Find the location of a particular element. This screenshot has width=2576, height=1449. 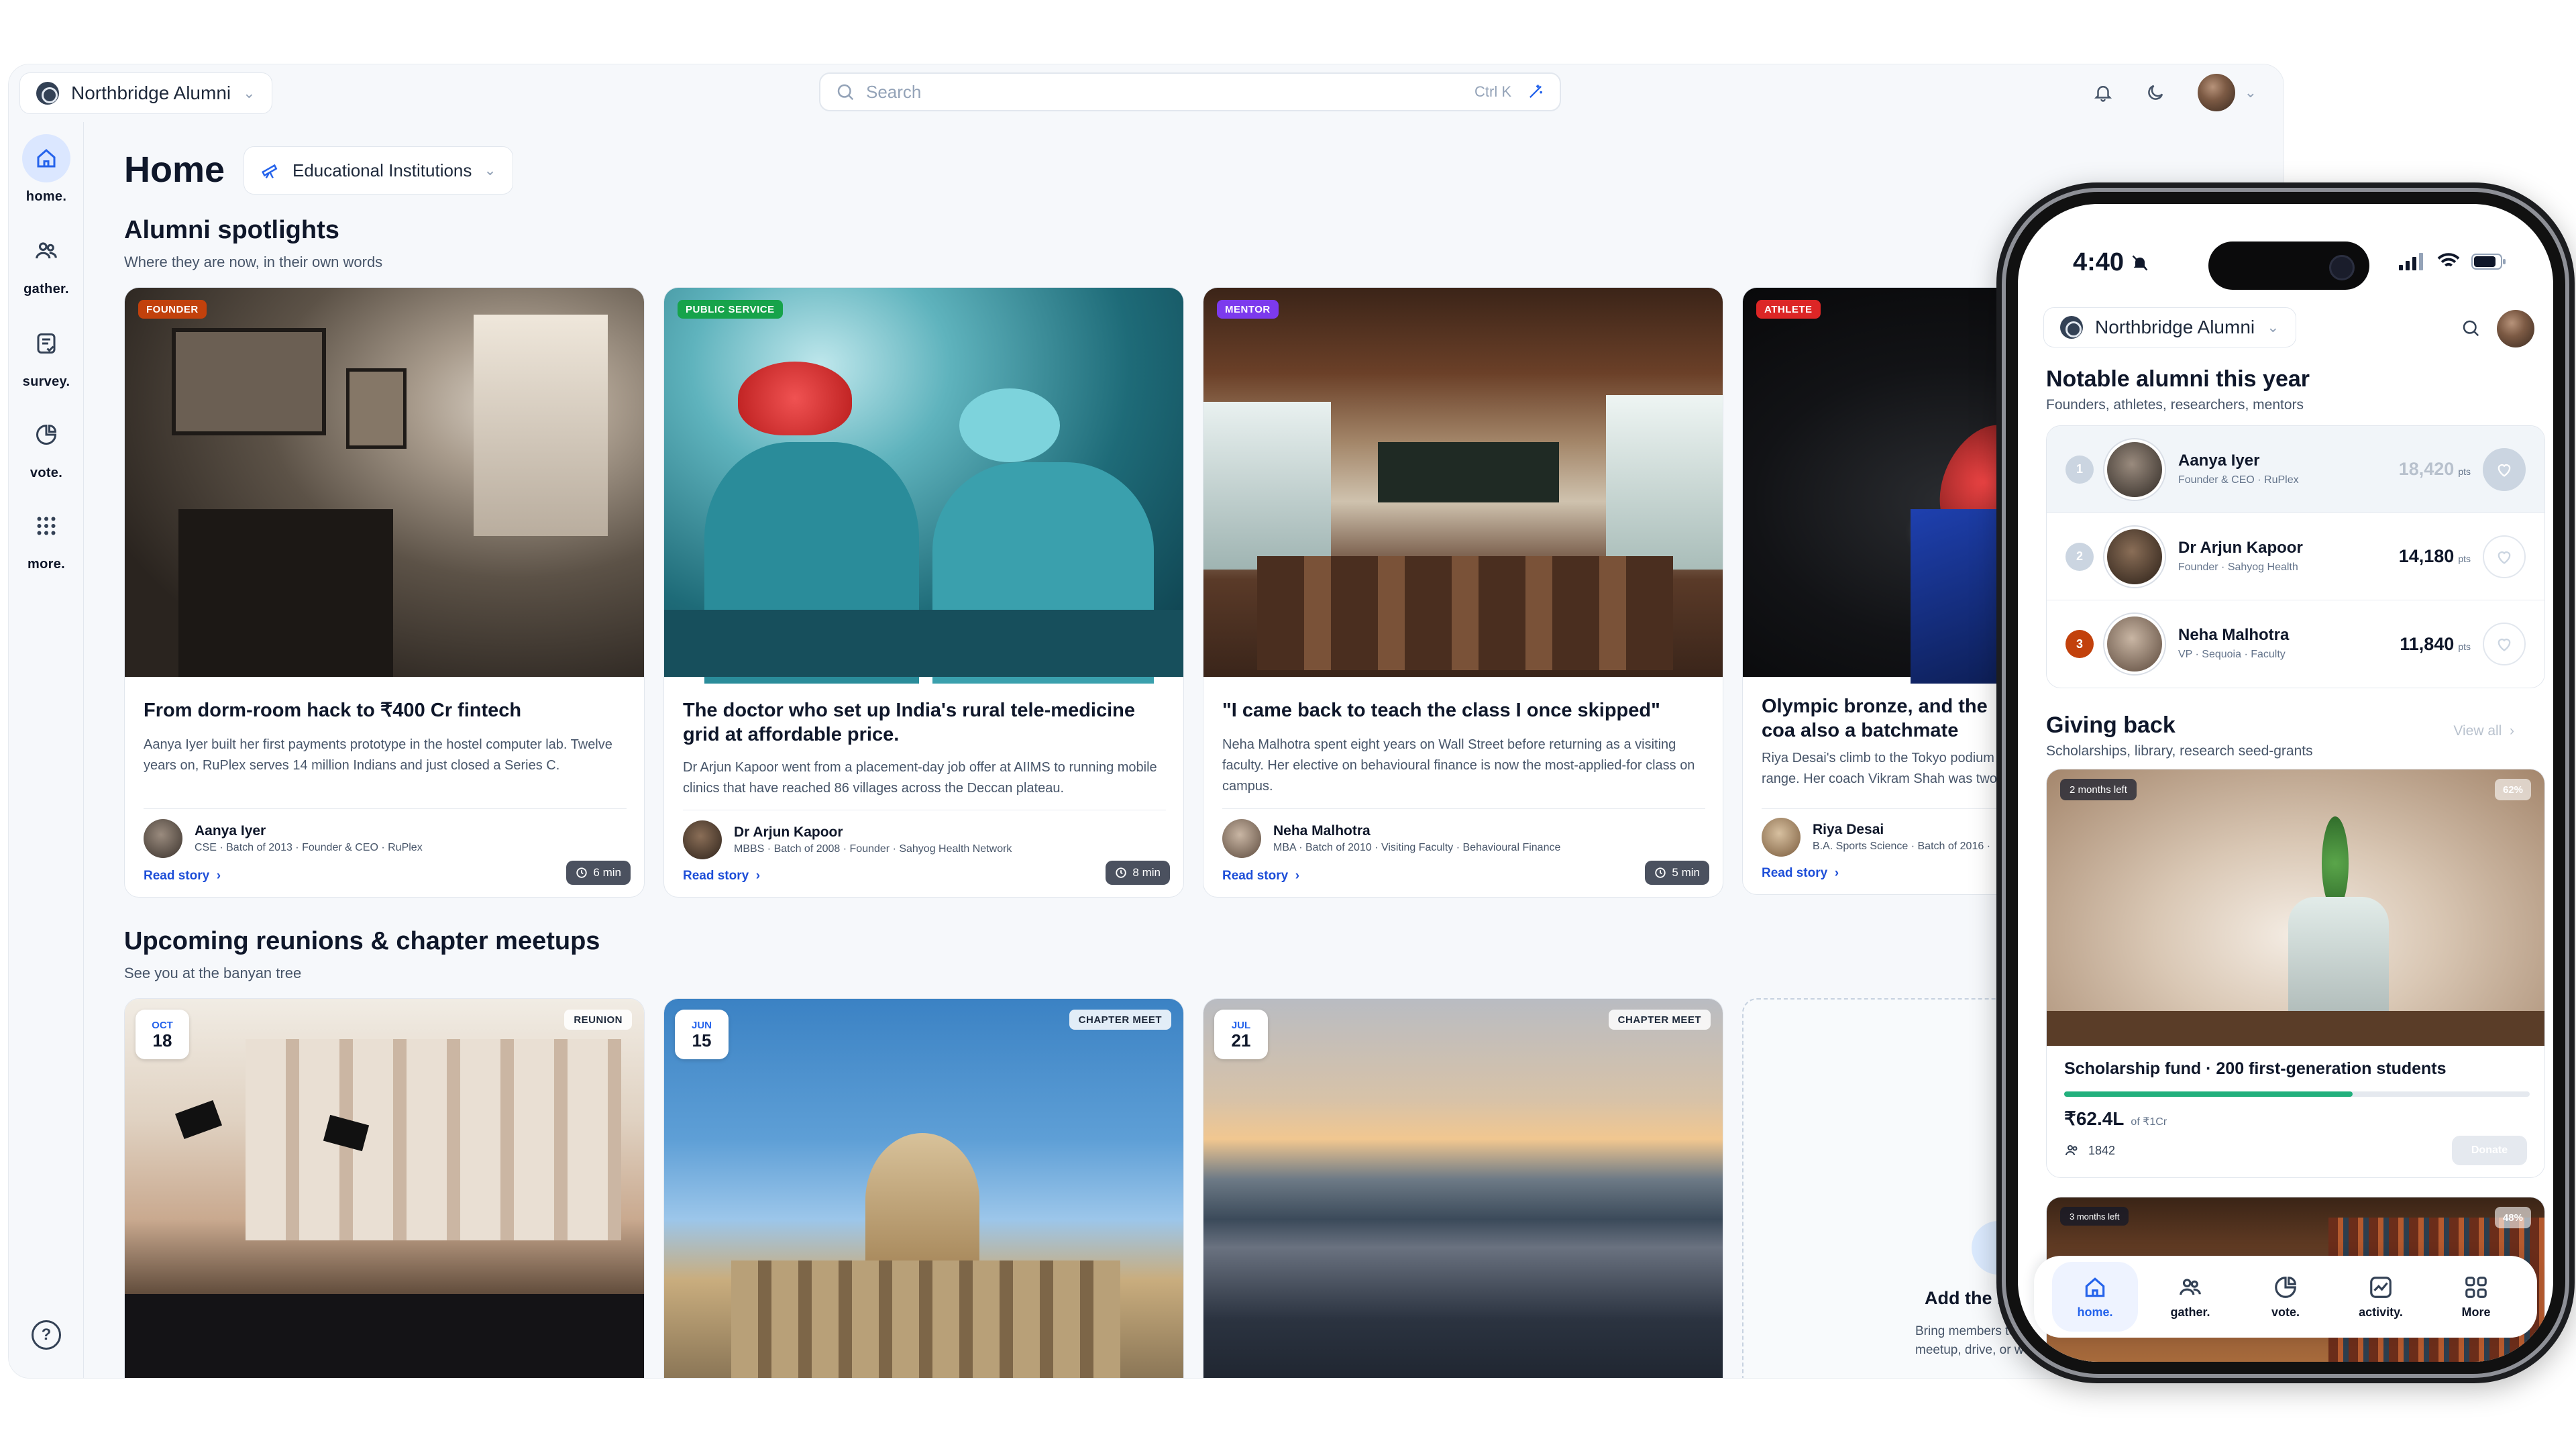

events-title: Upcoming reunions & chapter meetups is located at coordinates (362, 941).